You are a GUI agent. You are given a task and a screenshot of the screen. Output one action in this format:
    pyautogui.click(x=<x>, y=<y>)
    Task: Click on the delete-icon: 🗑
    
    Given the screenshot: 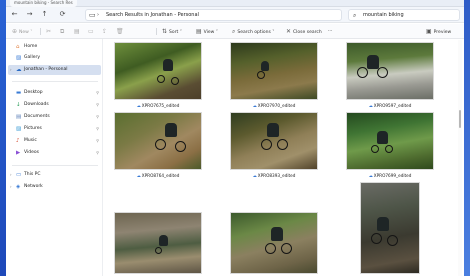 What is the action you would take?
    pyautogui.click(x=121, y=31)
    